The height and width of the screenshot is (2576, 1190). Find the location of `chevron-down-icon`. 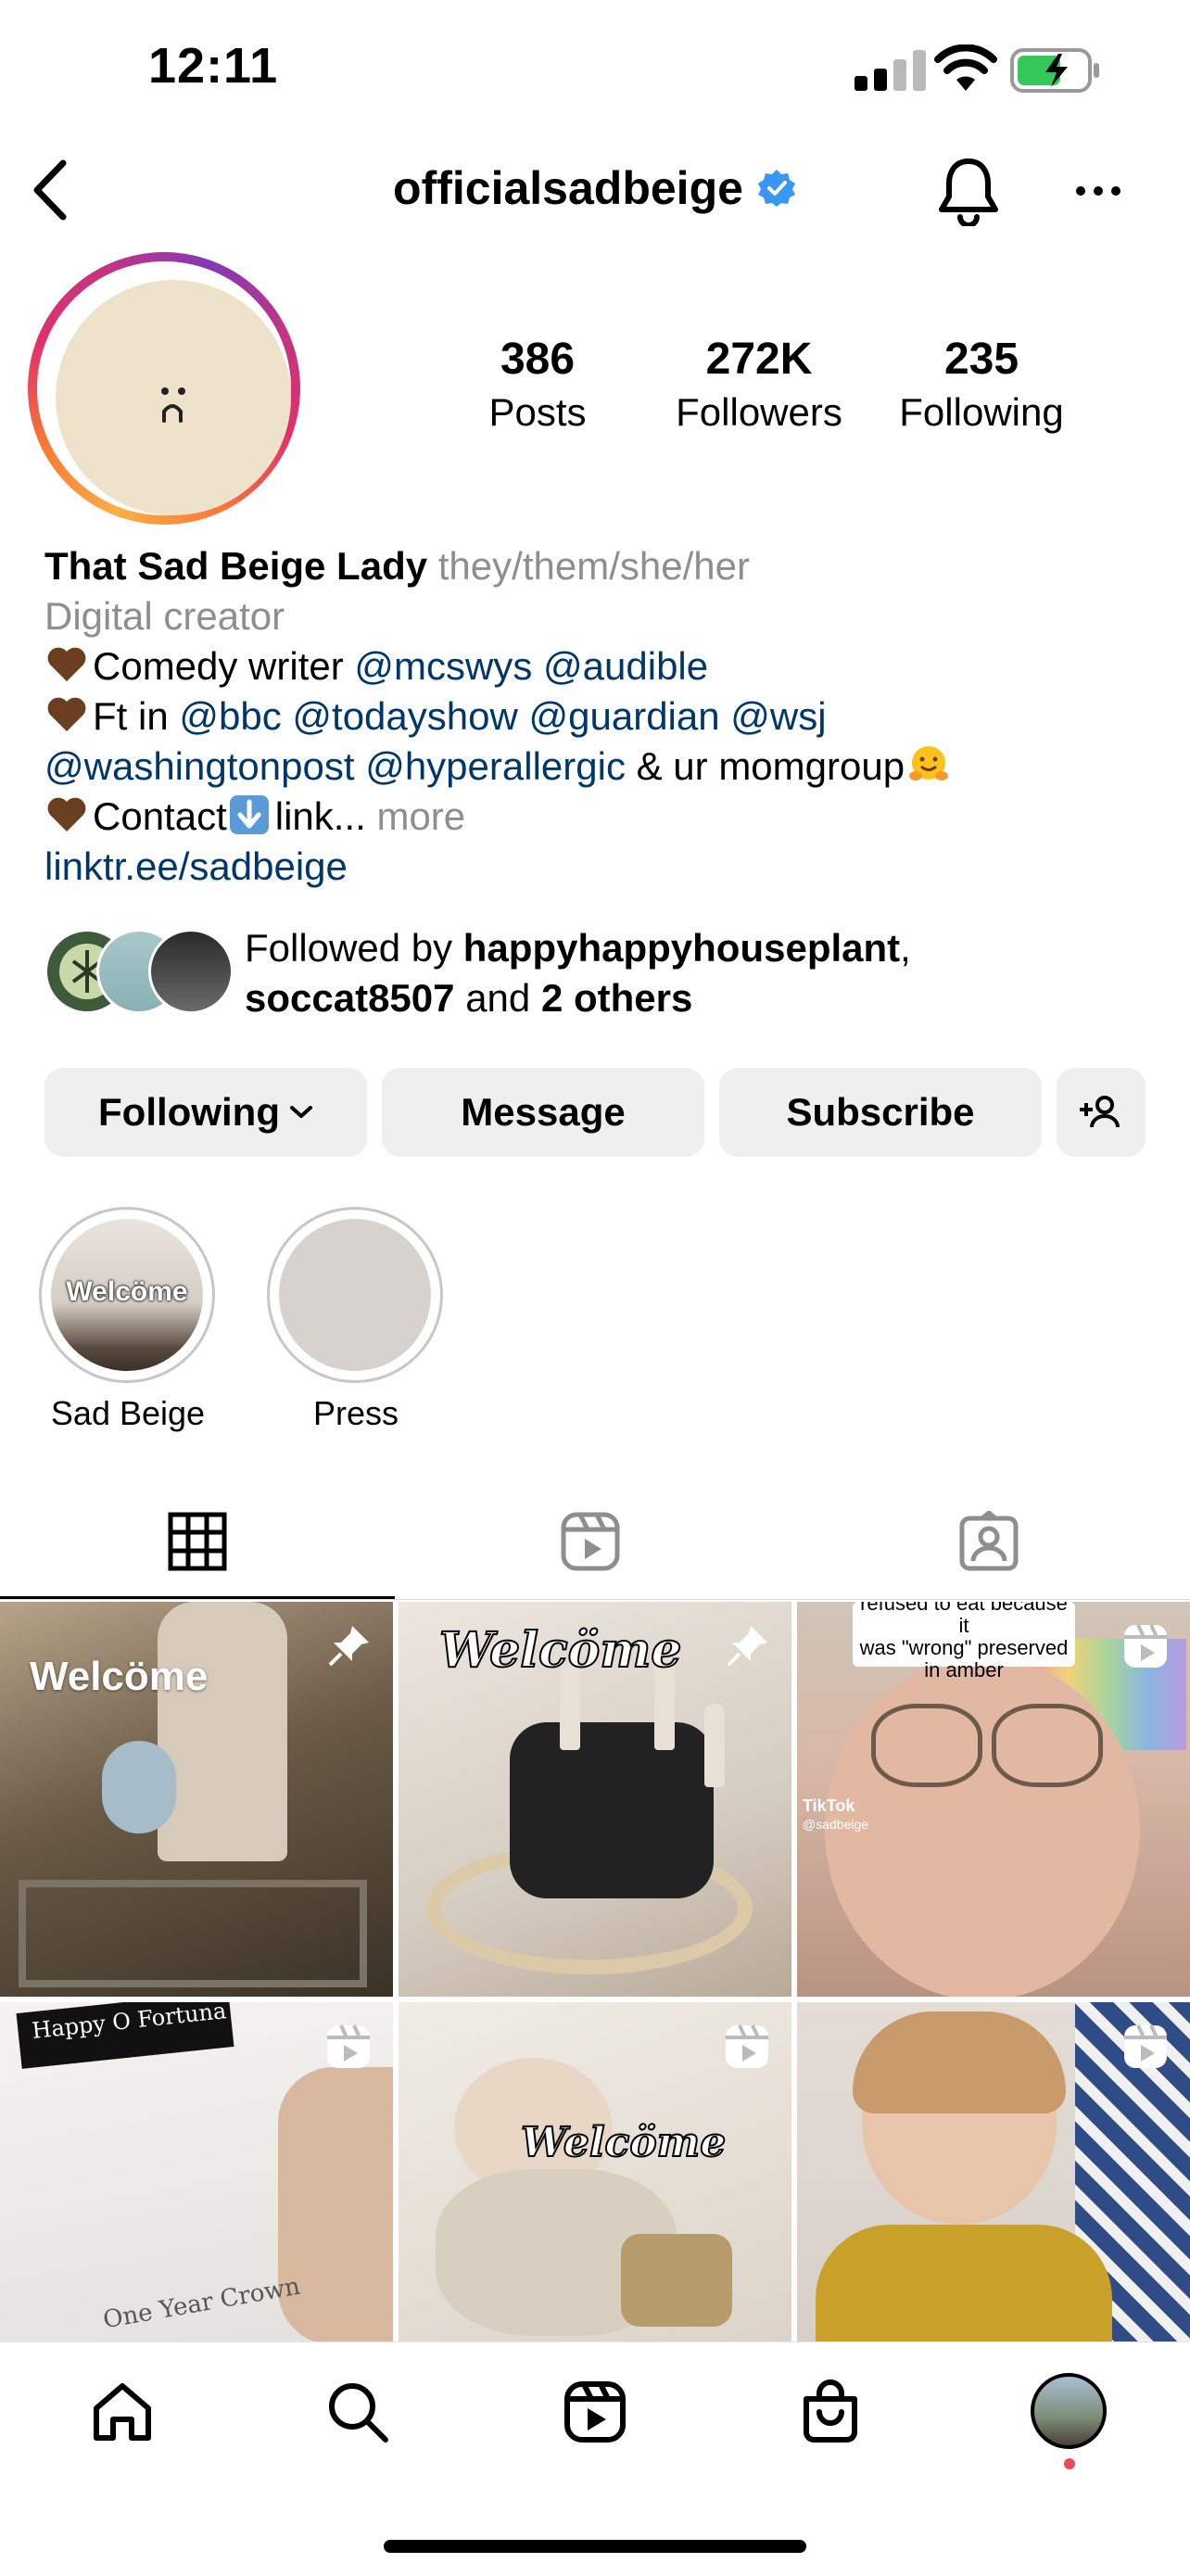

chevron-down-icon is located at coordinates (300, 1112).